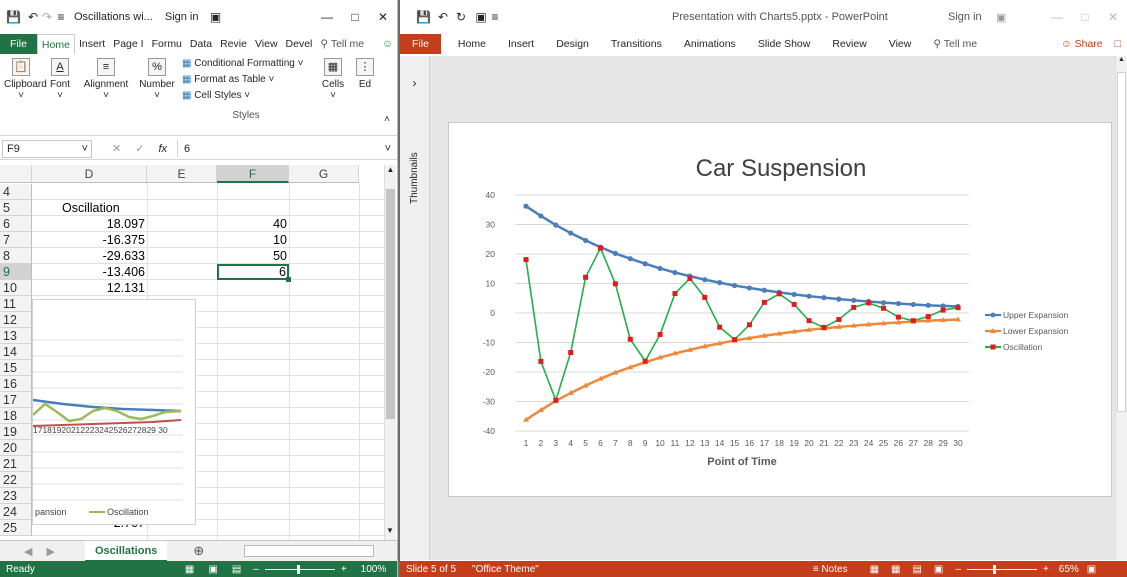 This screenshot has width=1127, height=577. Describe the element at coordinates (16, 352) in the screenshot. I see `row-header-14: 14` at that location.